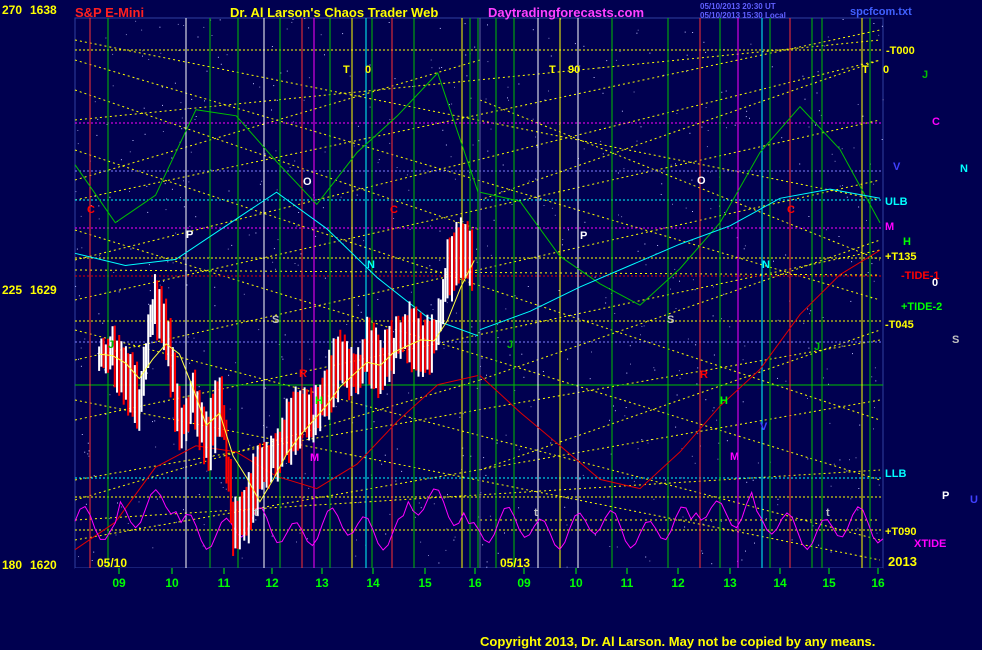 The width and height of the screenshot is (982, 650). I want to click on date-label-2: 05/13, so click(515, 563).